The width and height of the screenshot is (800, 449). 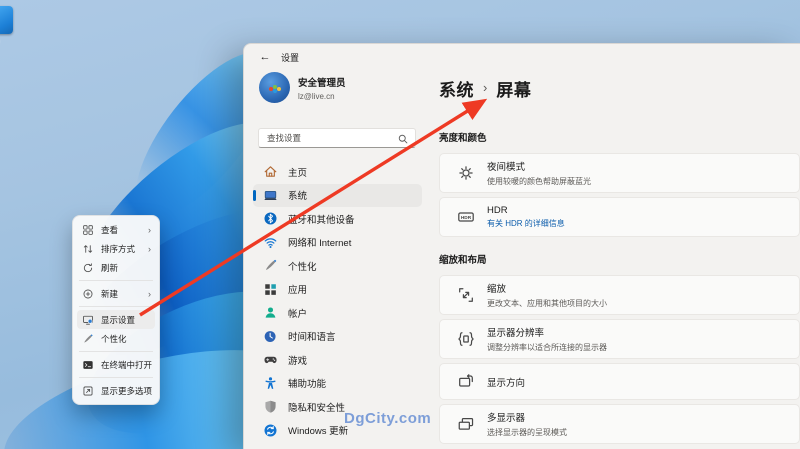 I want to click on card-night-light: 夜间模式使用较暖的颜色帮助屏蔽蓝光, so click(x=619, y=173).